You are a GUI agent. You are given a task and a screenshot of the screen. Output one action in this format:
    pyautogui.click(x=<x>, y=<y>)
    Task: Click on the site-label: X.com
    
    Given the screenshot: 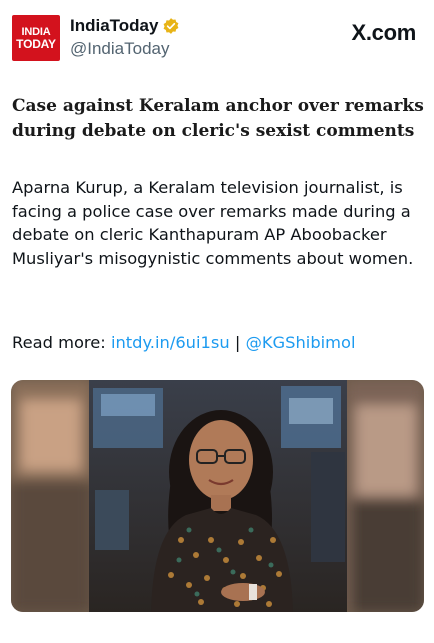 What is the action you would take?
    pyautogui.click(x=383, y=32)
    